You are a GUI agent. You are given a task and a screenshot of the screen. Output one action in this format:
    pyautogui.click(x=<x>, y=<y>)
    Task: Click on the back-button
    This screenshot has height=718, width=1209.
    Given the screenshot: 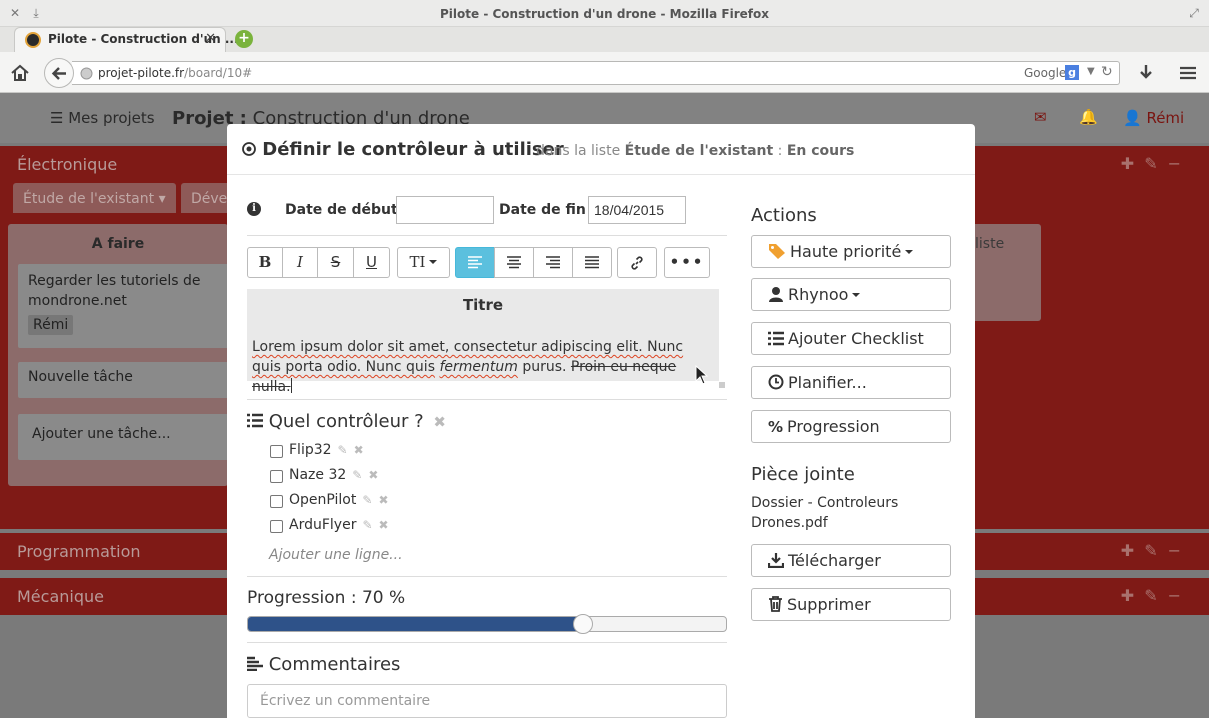 What is the action you would take?
    pyautogui.click(x=59, y=73)
    